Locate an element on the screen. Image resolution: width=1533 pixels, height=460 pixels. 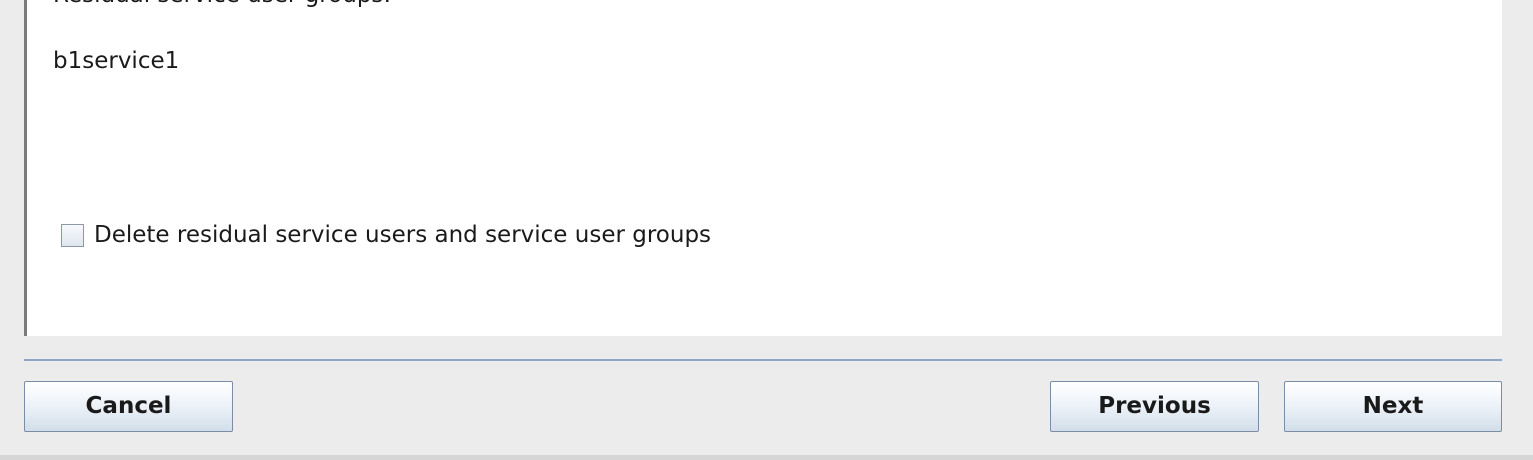
residual-groups-heading: Residual service user groups: is located at coordinates (222, 4).